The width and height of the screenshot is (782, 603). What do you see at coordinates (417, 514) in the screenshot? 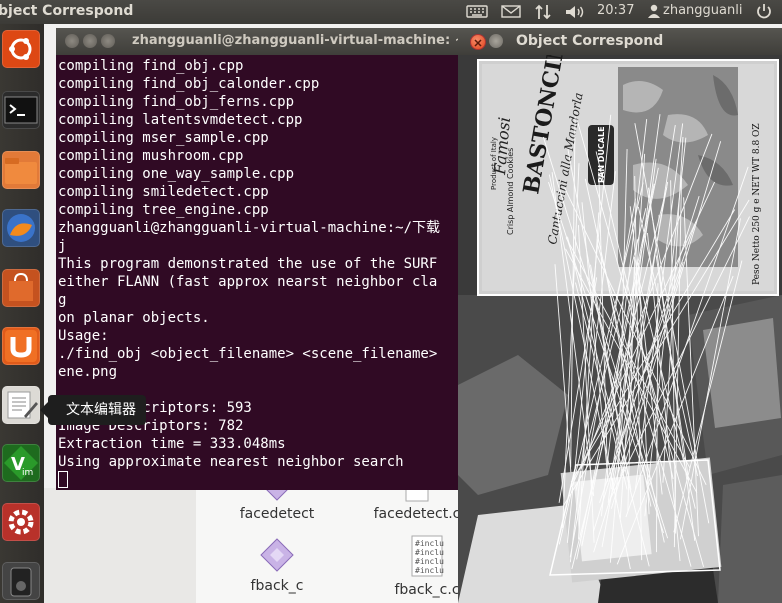
I see `file-name: facedetect.c` at bounding box center [417, 514].